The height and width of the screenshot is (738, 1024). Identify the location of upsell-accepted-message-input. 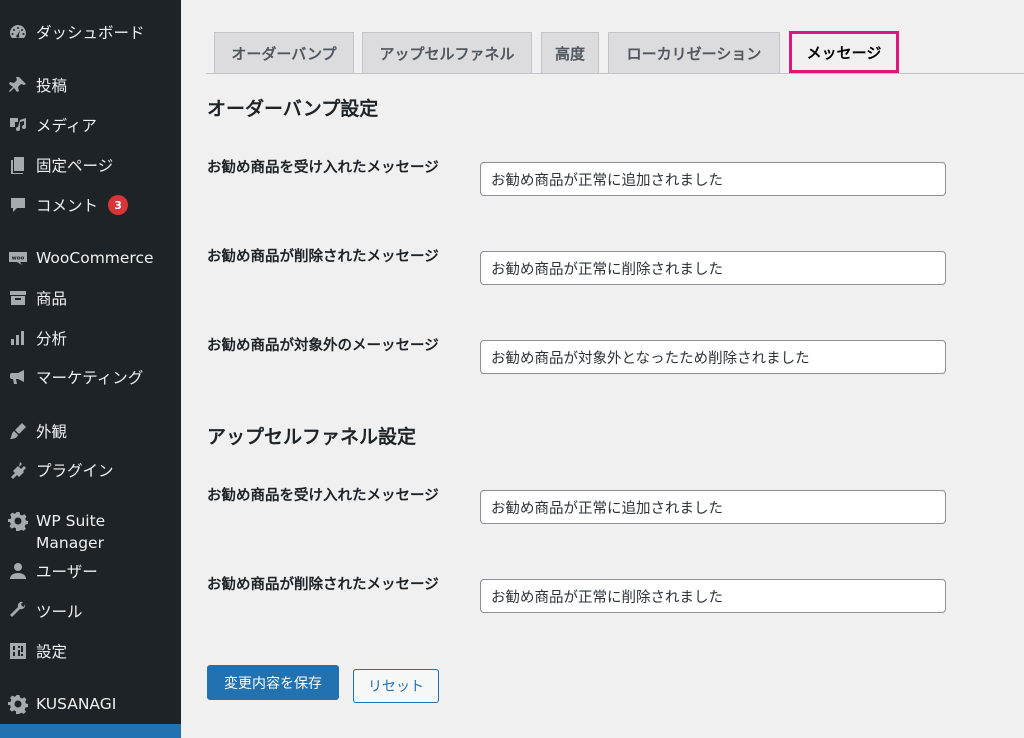
(713, 507).